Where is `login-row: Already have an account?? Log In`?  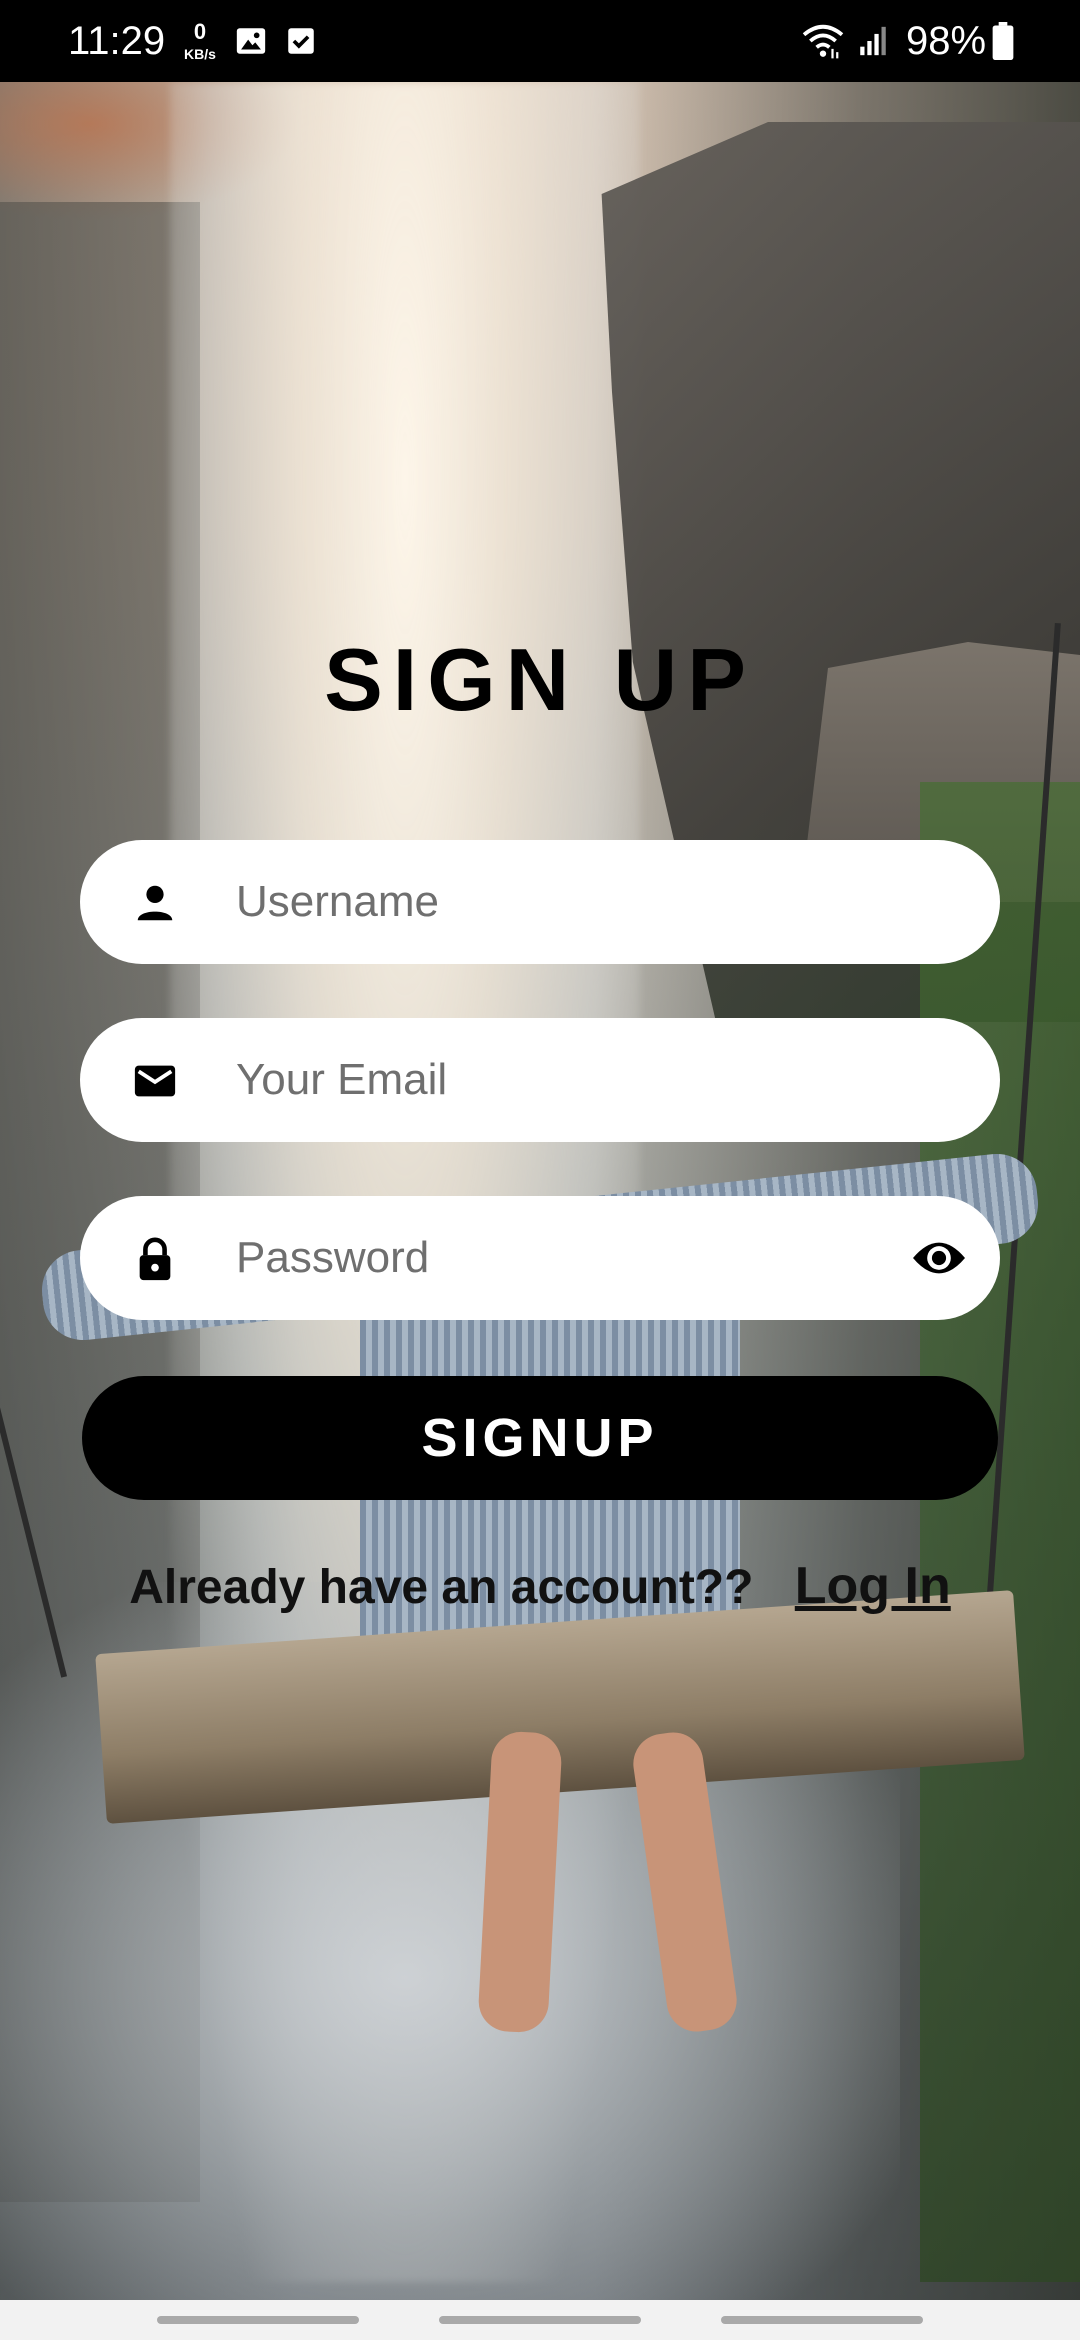
login-row: Already have an account?? Log In is located at coordinates (540, 1587).